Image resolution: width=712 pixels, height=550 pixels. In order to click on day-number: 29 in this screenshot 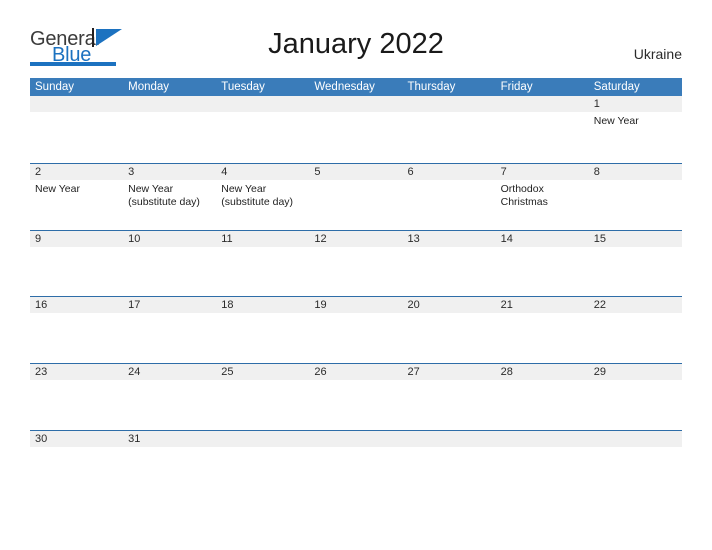, I will do `click(635, 372)`.